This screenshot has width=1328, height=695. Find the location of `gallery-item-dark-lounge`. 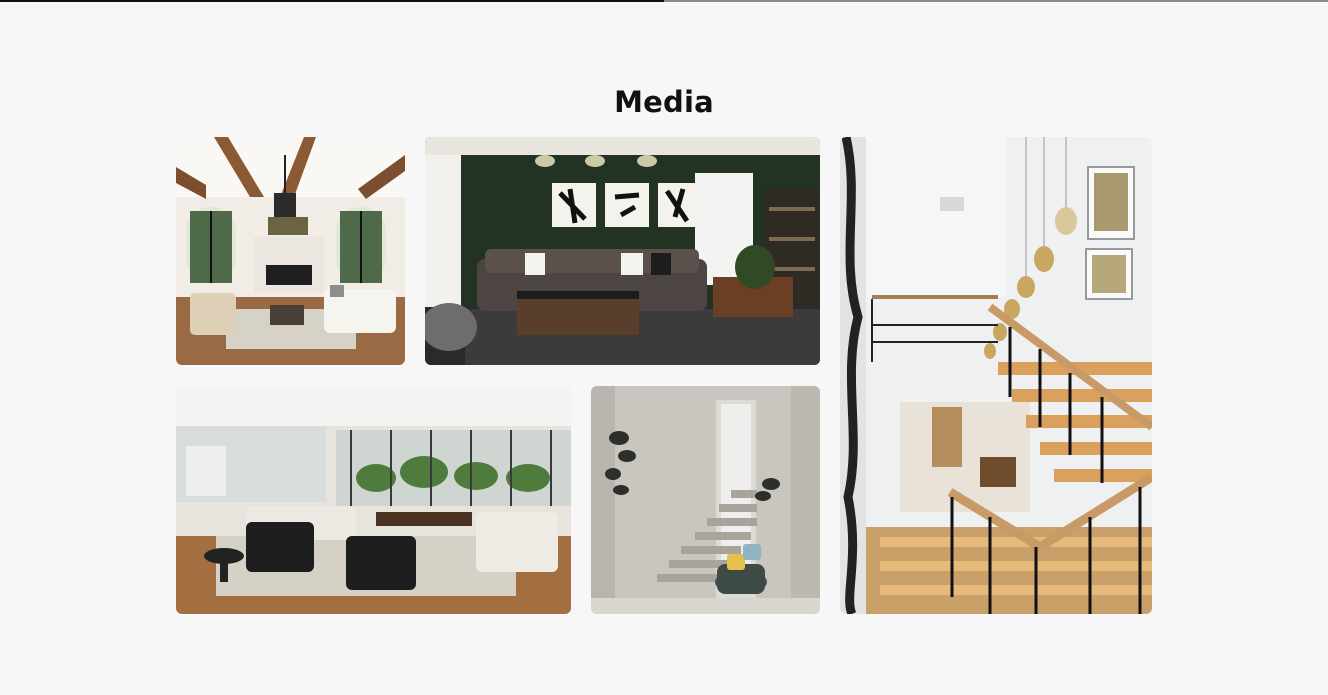

gallery-item-dark-lounge is located at coordinates (622, 251).